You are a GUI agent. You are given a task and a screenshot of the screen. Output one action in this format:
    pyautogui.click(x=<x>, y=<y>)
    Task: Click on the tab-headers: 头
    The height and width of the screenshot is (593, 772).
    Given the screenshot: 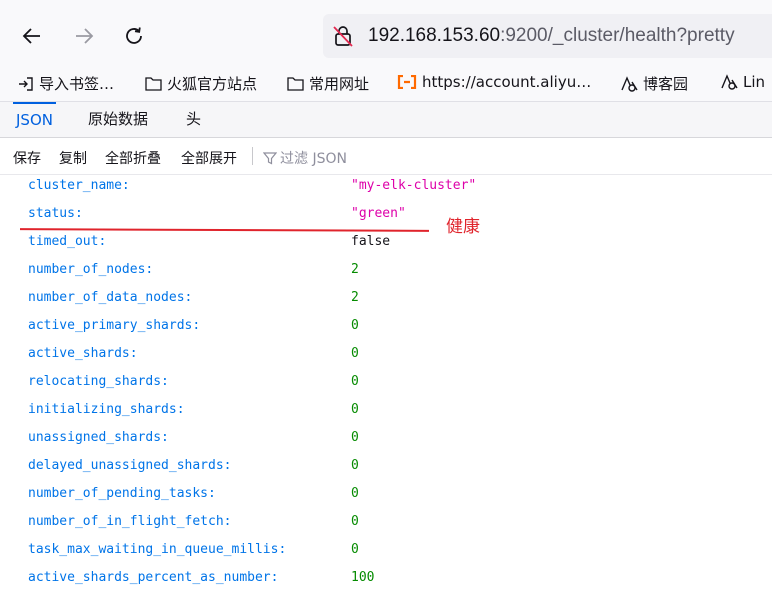 What is the action you would take?
    pyautogui.click(x=193, y=119)
    